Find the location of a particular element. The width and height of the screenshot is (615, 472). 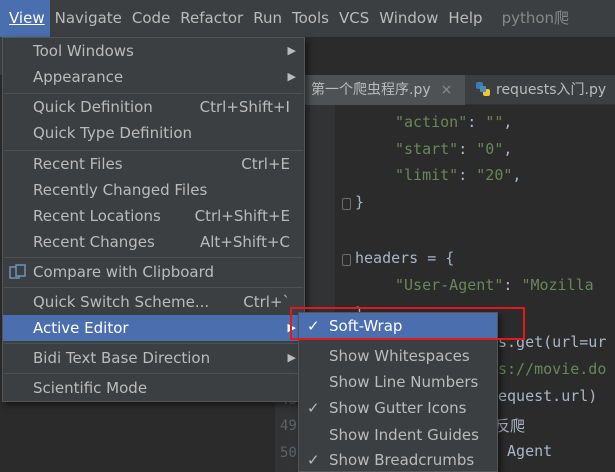

string-token: "start" is located at coordinates (427, 149).